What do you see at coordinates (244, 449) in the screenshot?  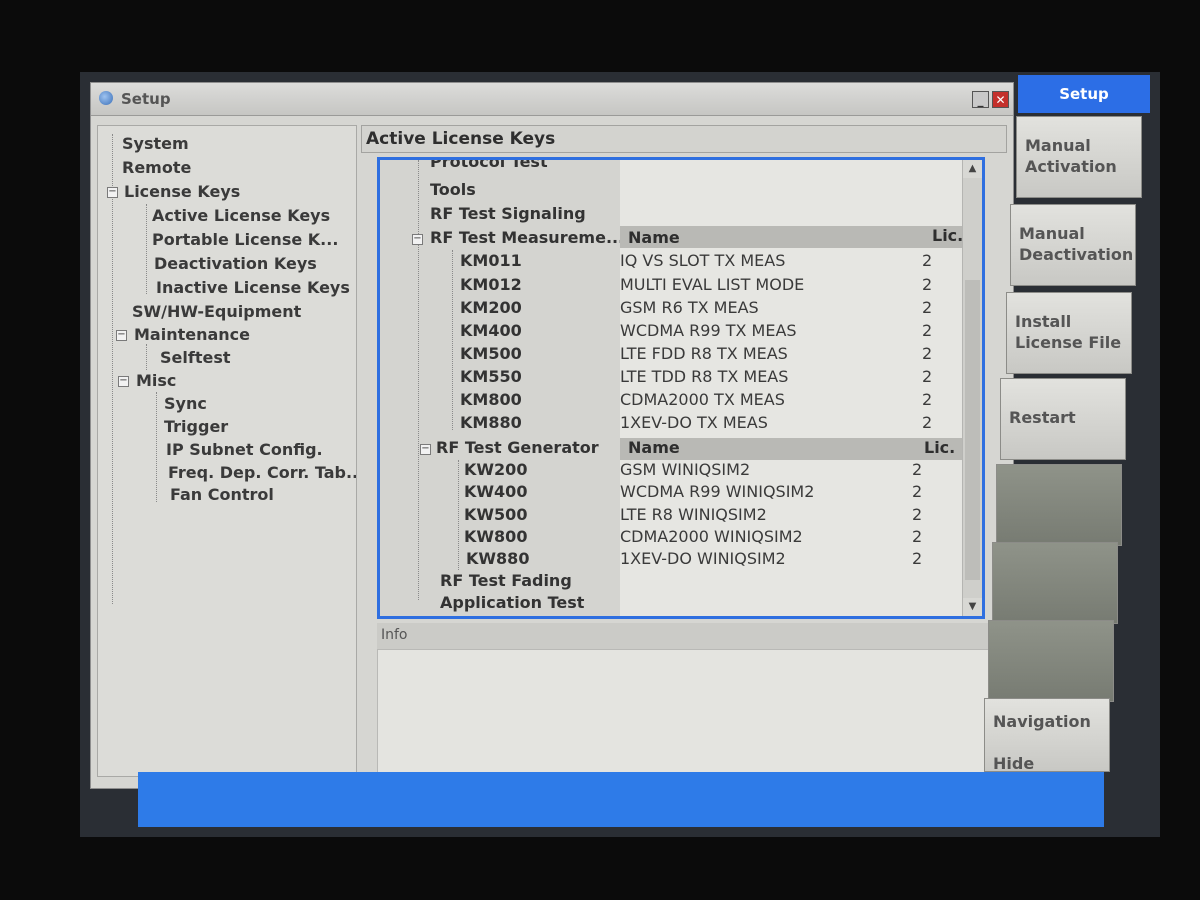 I see `nav-item-ip-subnet-config: IP Subnet Config.` at bounding box center [244, 449].